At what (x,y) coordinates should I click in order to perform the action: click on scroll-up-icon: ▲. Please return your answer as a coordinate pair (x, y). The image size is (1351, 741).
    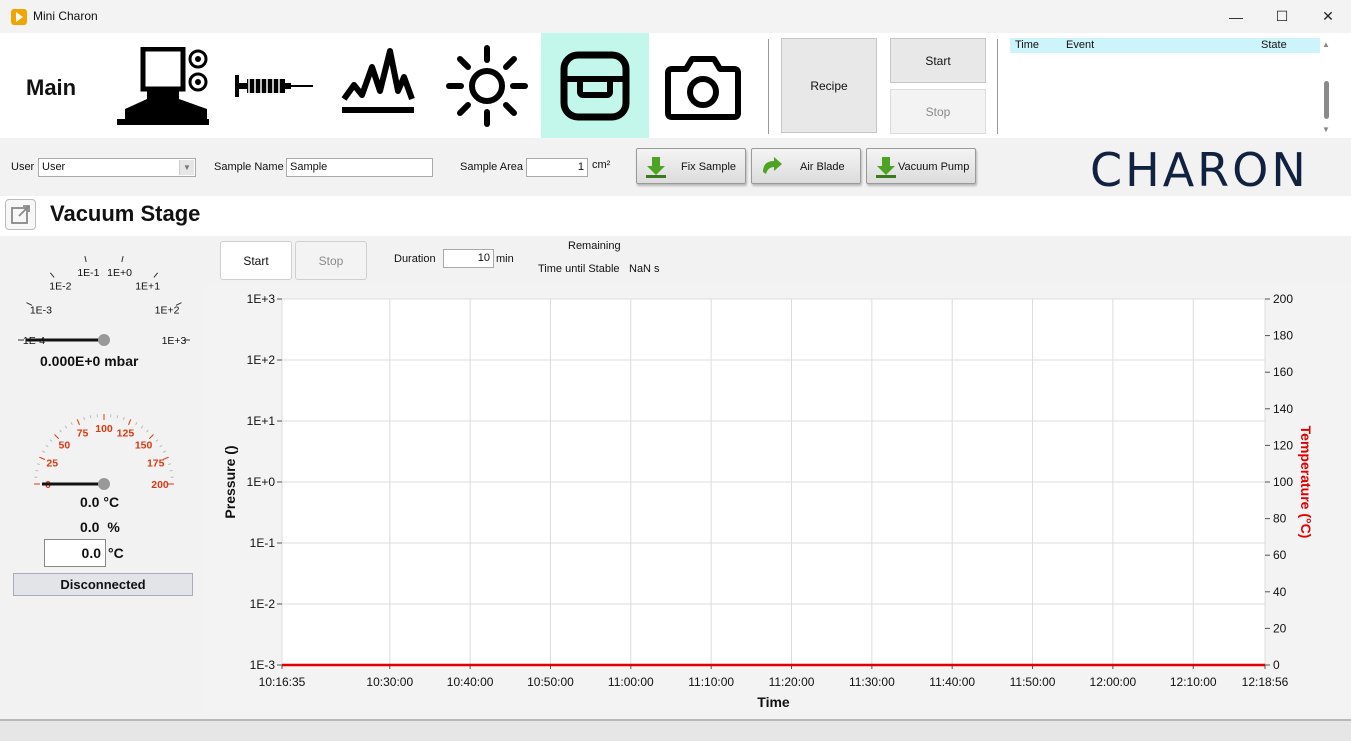
    Looking at the image, I should click on (1326, 44).